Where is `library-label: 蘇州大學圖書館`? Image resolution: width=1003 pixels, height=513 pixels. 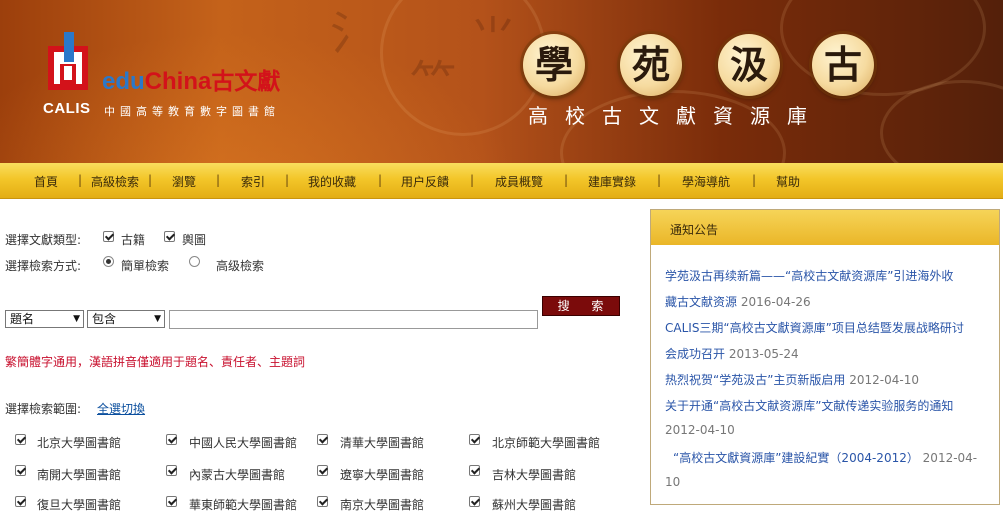
library-label: 蘇州大學圖書館 is located at coordinates (534, 505).